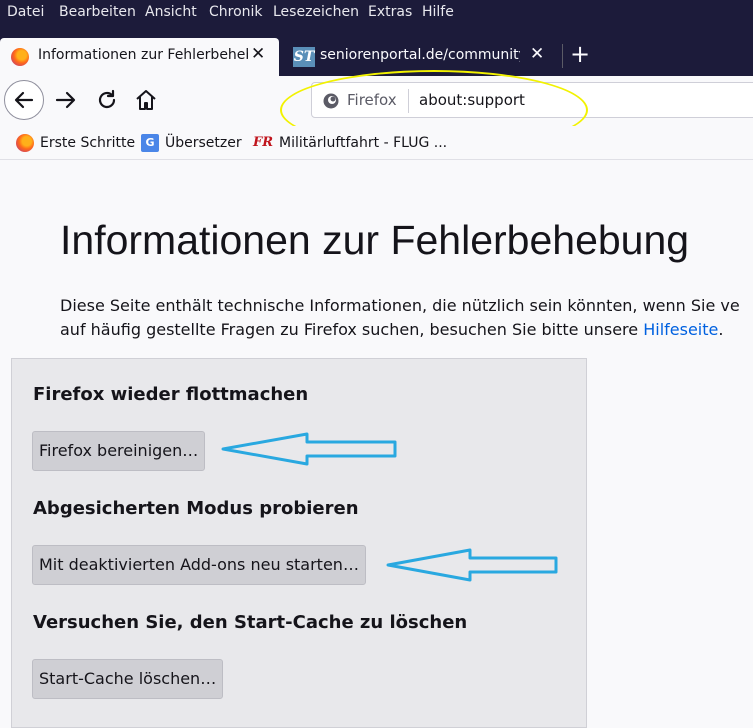  I want to click on bookmark-erste-schritte: Erste Schritte, so click(75, 143).